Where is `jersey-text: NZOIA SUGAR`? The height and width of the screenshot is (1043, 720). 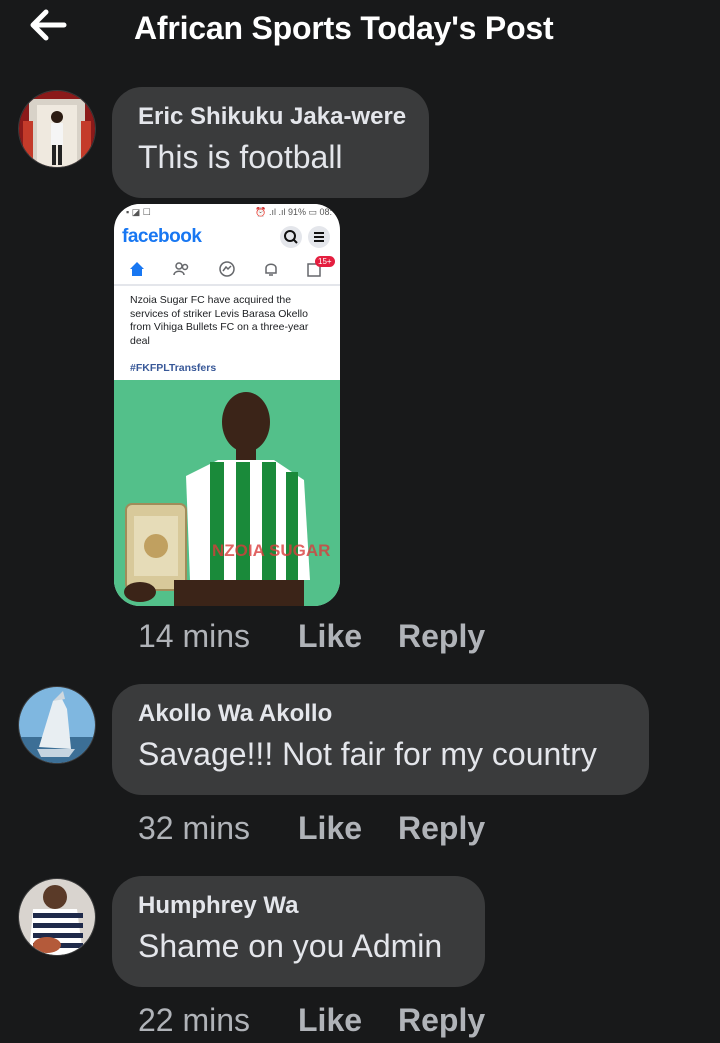
jersey-text: NZOIA SUGAR is located at coordinates (271, 550).